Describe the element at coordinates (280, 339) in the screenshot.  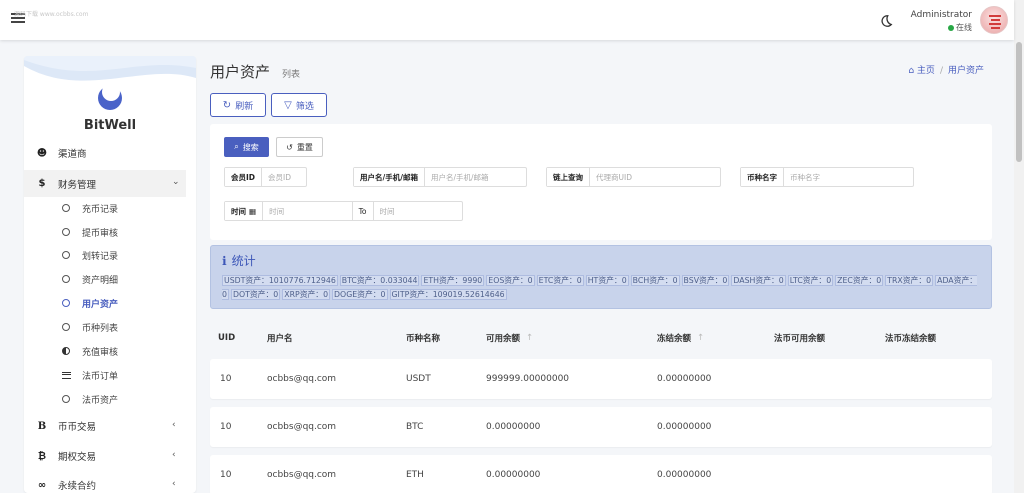
I see `col-username: 用户名` at that location.